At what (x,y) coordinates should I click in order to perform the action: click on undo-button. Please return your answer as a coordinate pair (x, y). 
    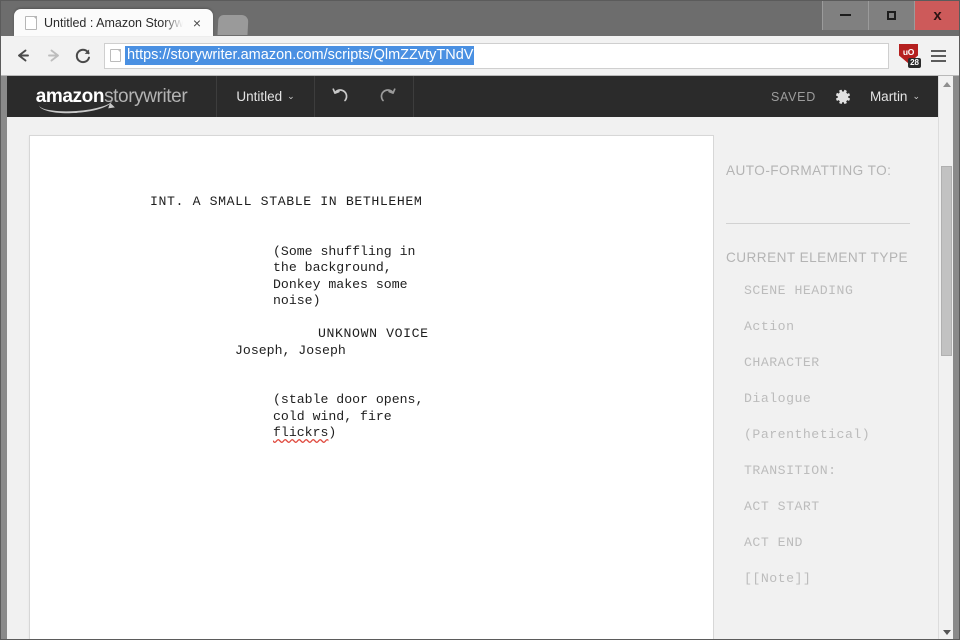
    Looking at the image, I should click on (339, 96).